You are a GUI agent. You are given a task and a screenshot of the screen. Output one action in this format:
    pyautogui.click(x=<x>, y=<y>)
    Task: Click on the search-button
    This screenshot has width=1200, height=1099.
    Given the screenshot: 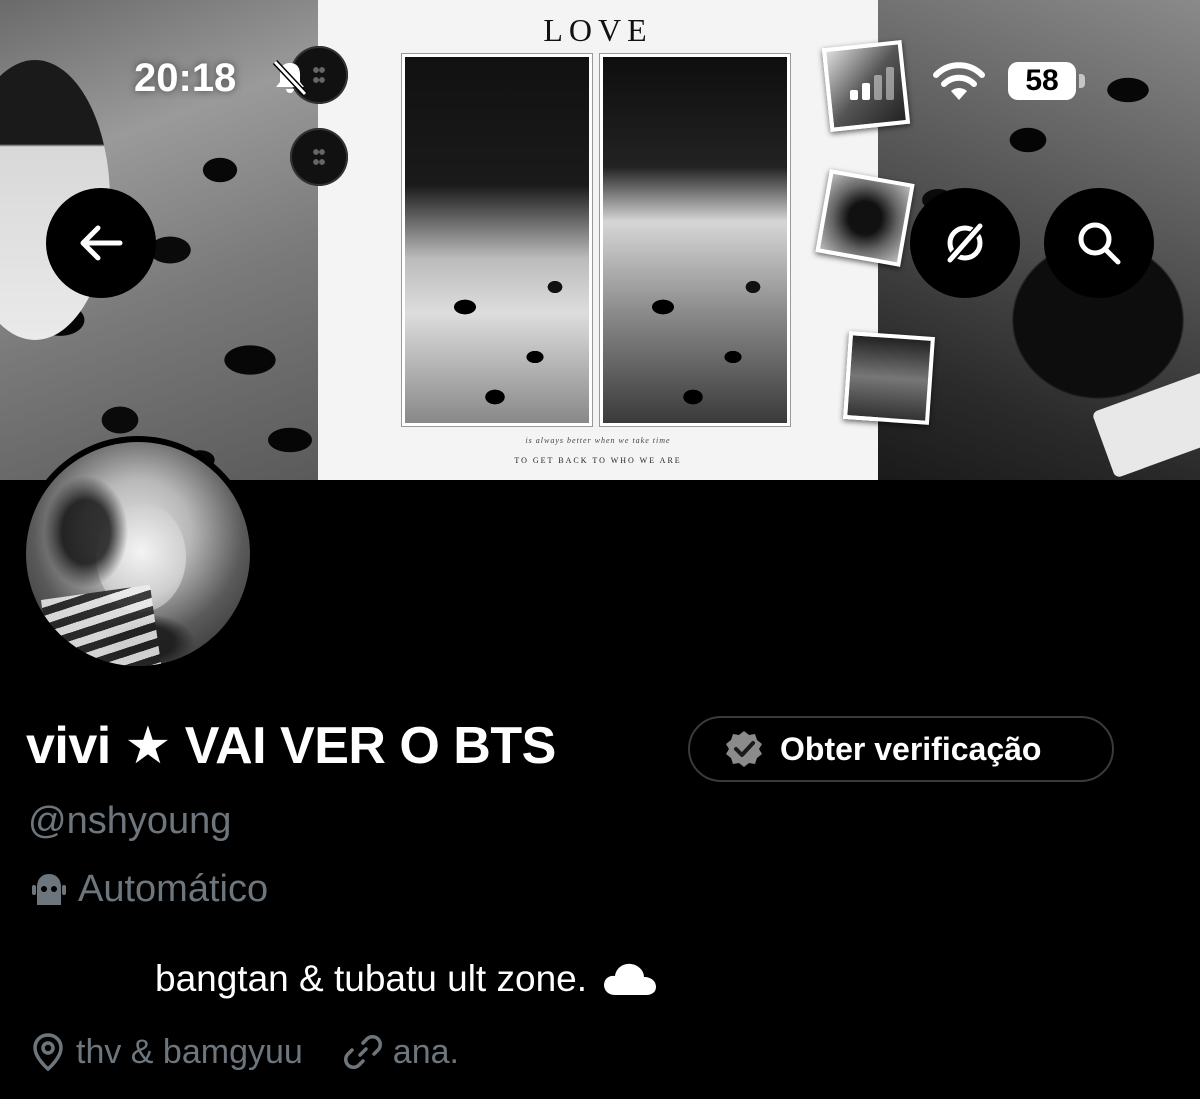 What is the action you would take?
    pyautogui.click(x=1099, y=243)
    